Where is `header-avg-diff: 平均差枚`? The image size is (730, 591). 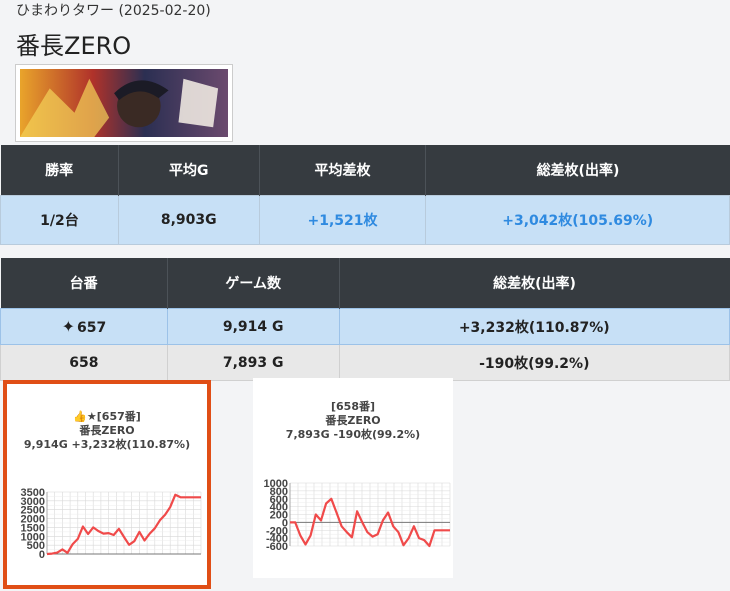
header-avg-diff: 平均差枚 is located at coordinates (343, 170).